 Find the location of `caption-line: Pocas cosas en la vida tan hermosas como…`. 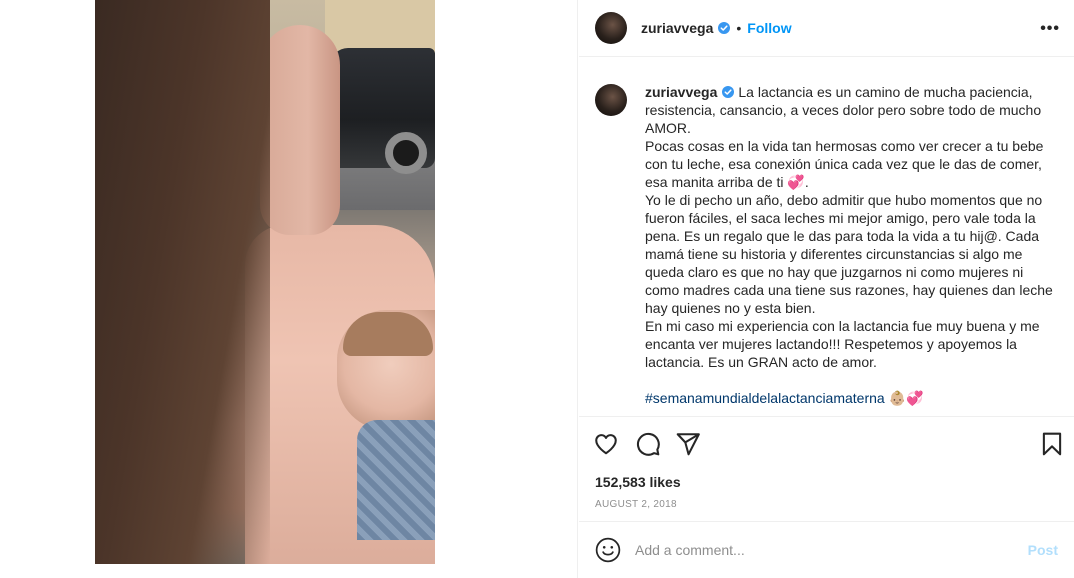

caption-line: Pocas cosas en la vida tan hermosas como… is located at coordinates (844, 146).